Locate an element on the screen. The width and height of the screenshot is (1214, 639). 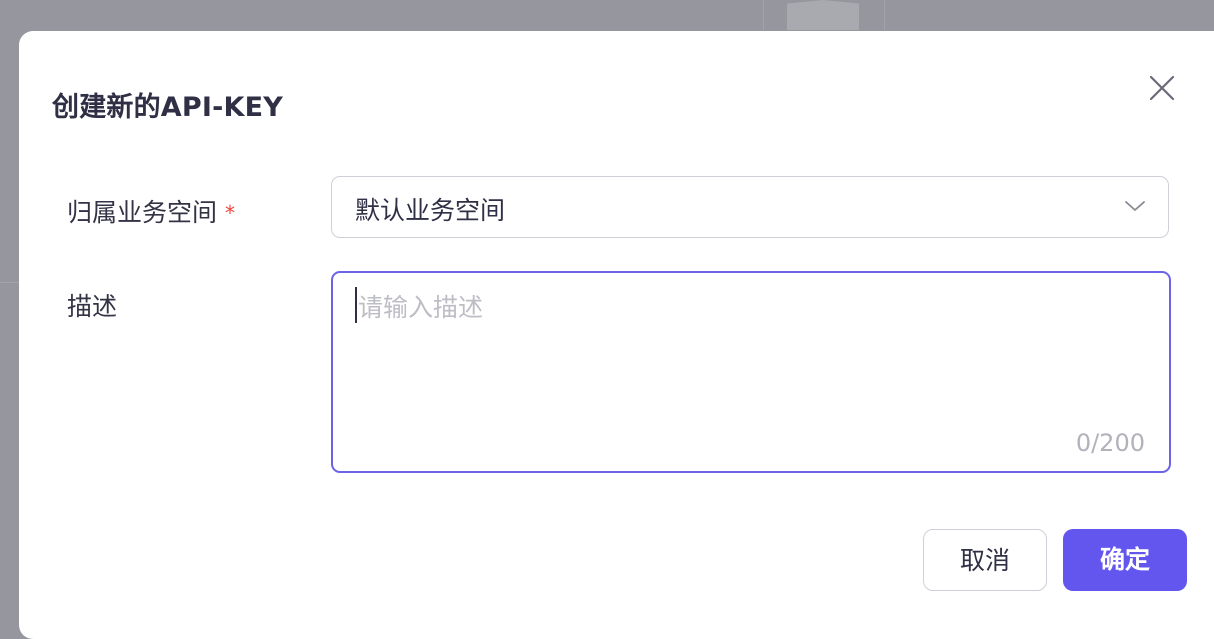
workspace-select-value: 默认业务空间 is located at coordinates (430, 210).